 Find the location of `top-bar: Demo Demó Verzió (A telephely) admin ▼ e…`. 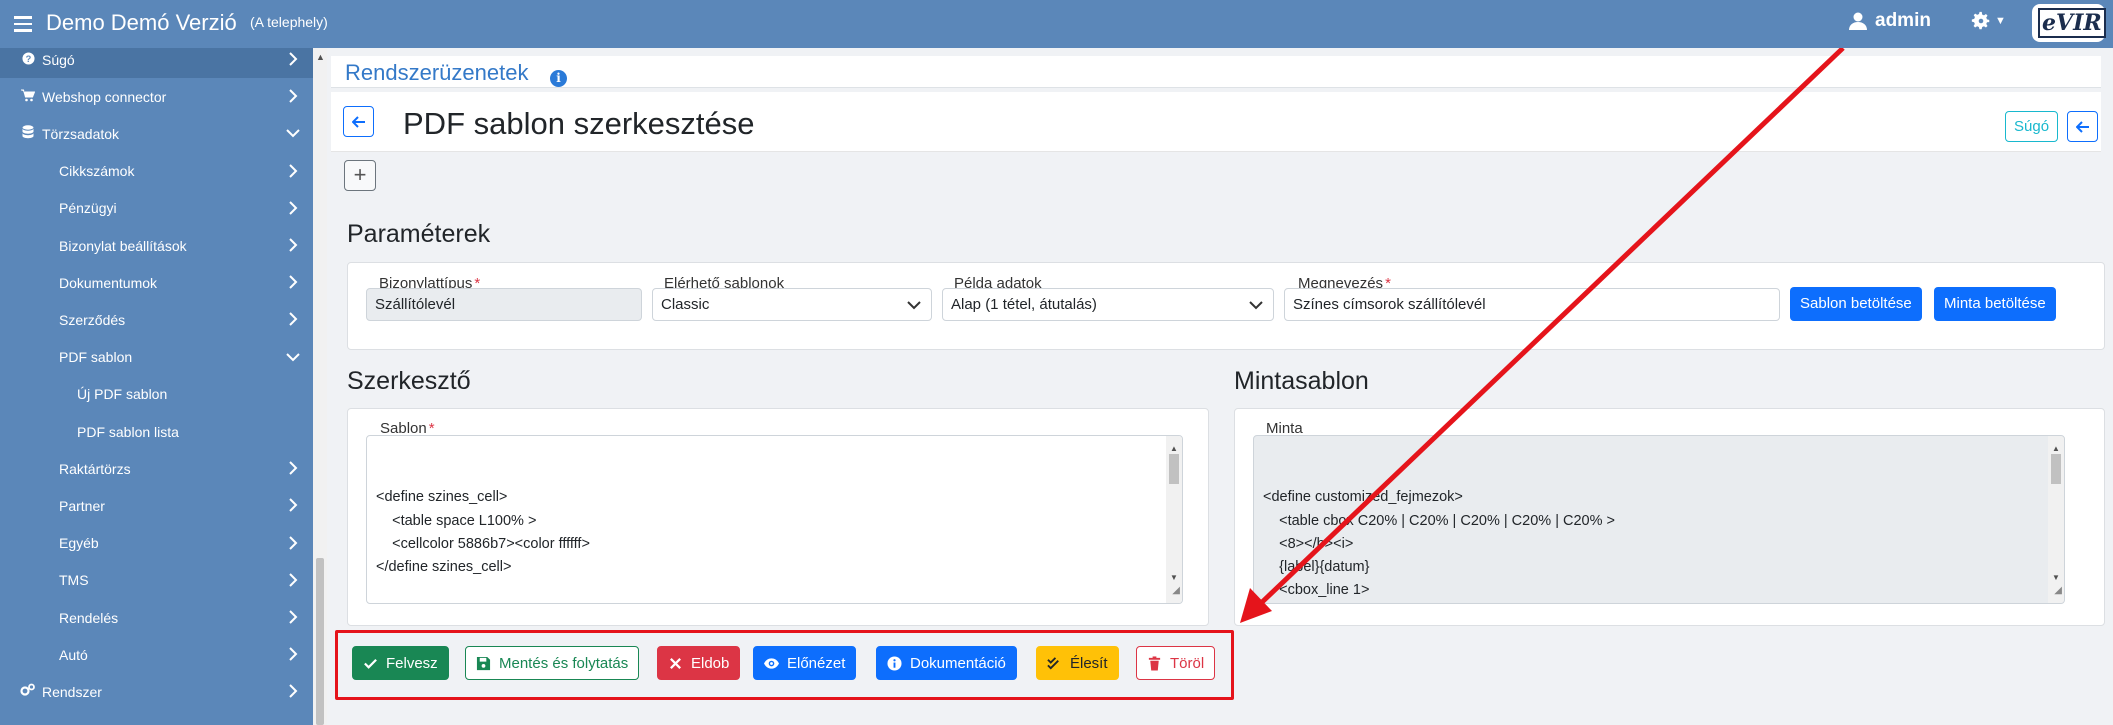

top-bar: Demo Demó Verzió (A telephely) admin ▼ e… is located at coordinates (1056, 24).